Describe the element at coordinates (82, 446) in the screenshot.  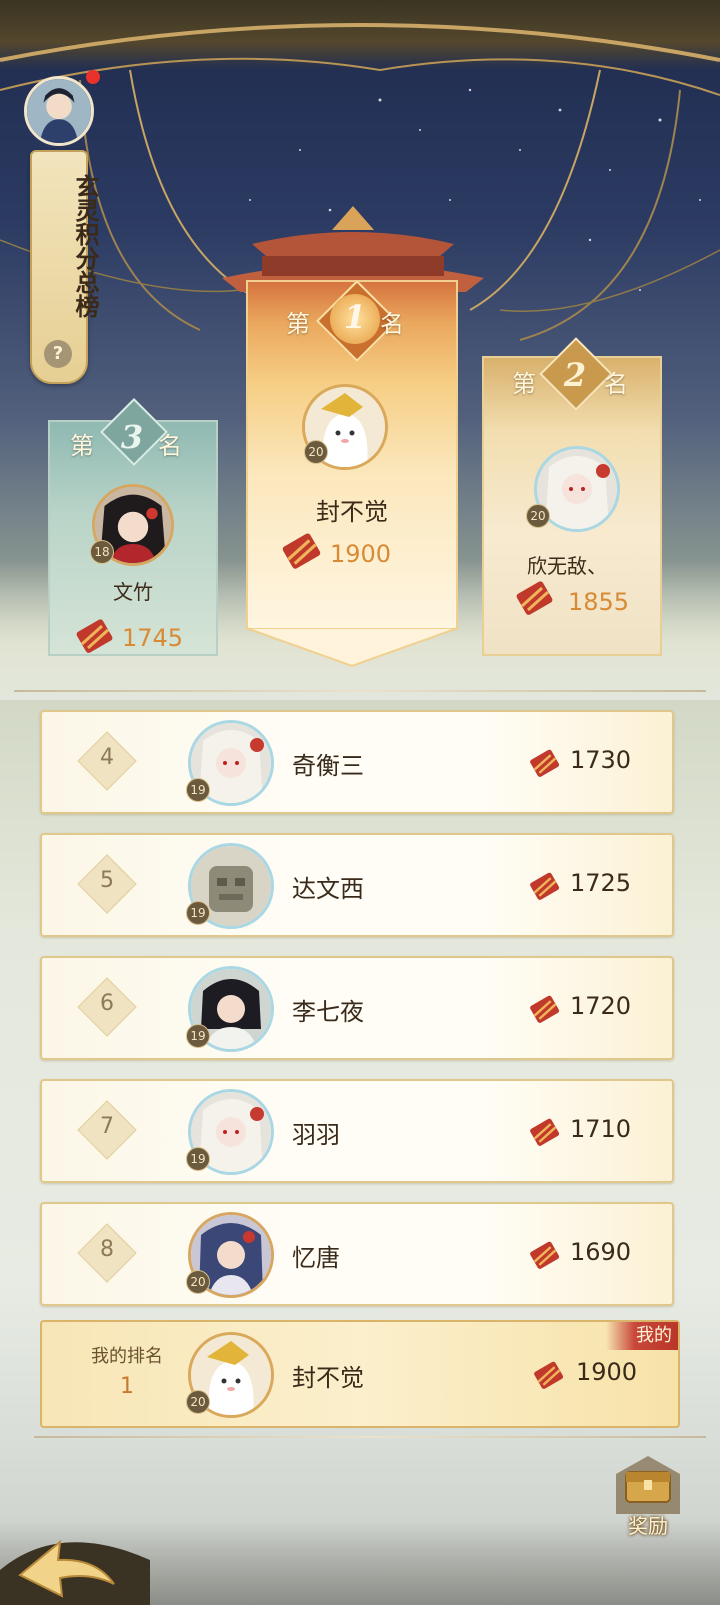
I see `rank3-prefix: 第` at that location.